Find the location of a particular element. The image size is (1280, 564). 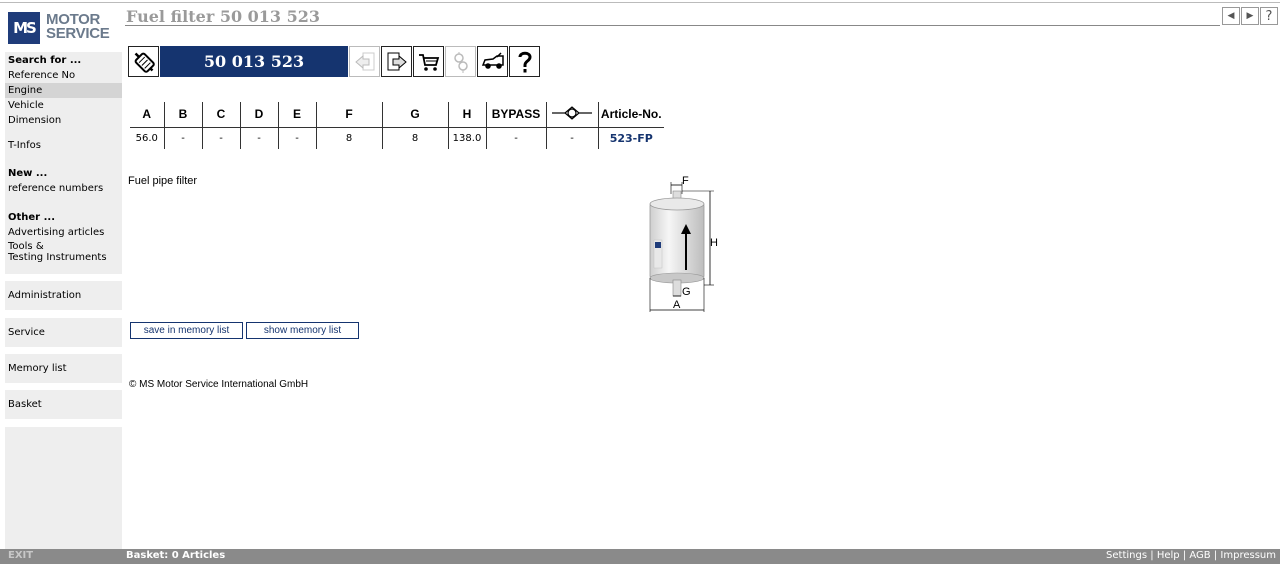

logo-mark: MS is located at coordinates (24, 28).